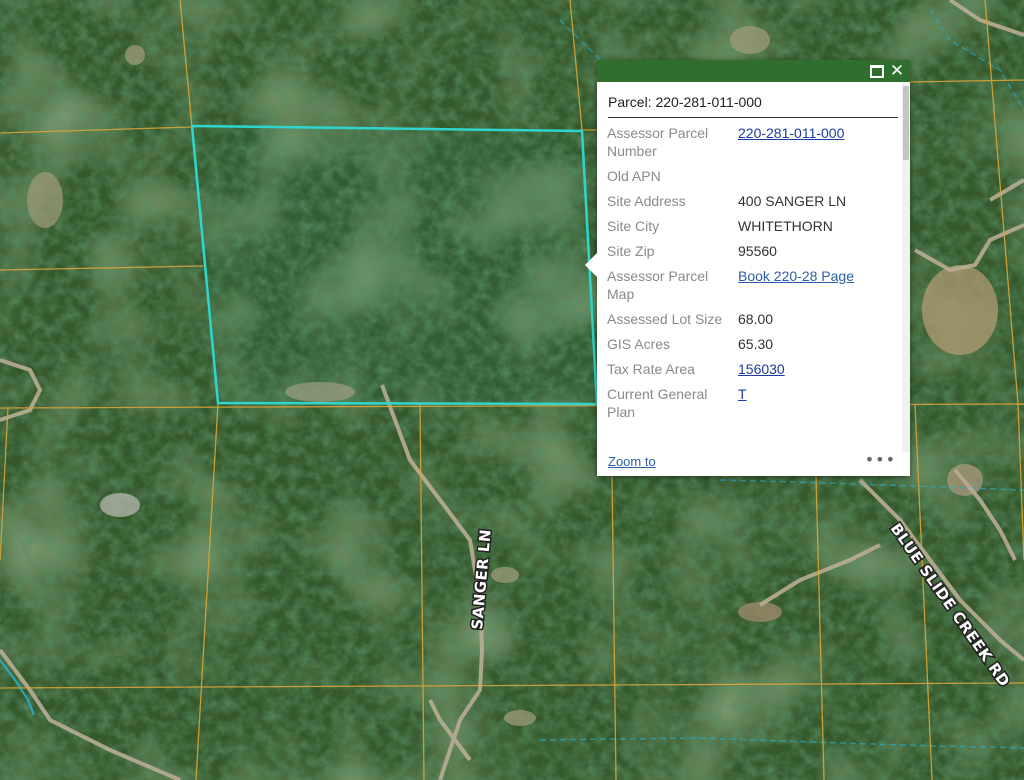  I want to click on title-divider, so click(753, 117).